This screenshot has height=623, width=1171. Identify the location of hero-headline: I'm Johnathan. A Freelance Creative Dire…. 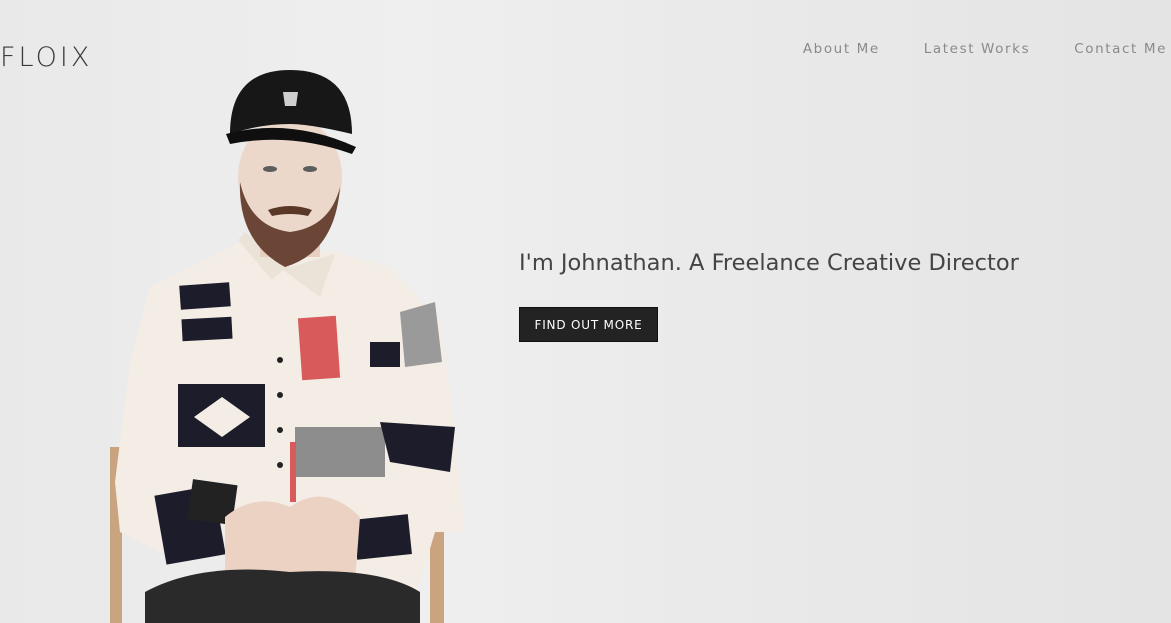
(769, 263).